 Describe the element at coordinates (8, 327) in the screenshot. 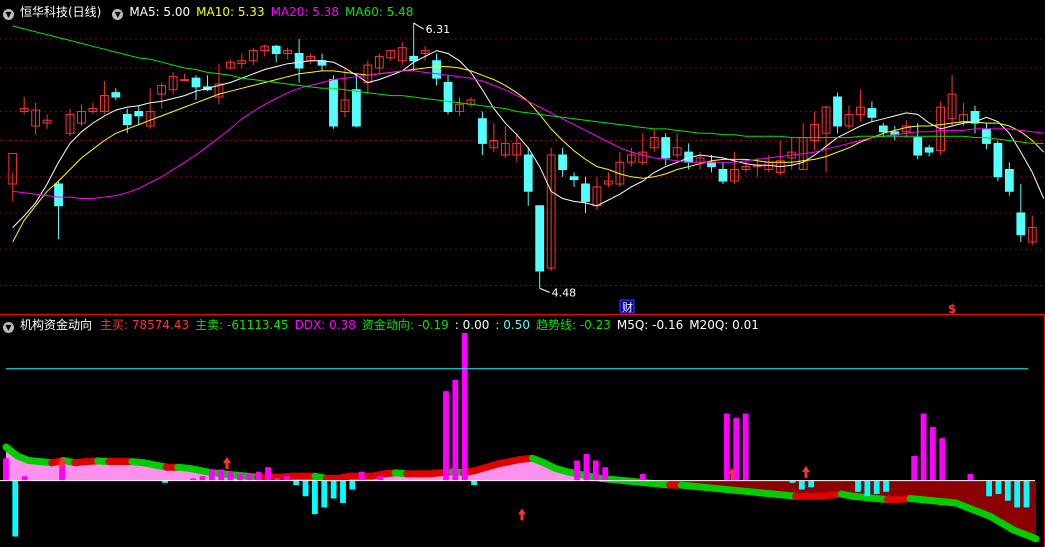

I see `indicator-menu-chevron-icon: ▼` at that location.